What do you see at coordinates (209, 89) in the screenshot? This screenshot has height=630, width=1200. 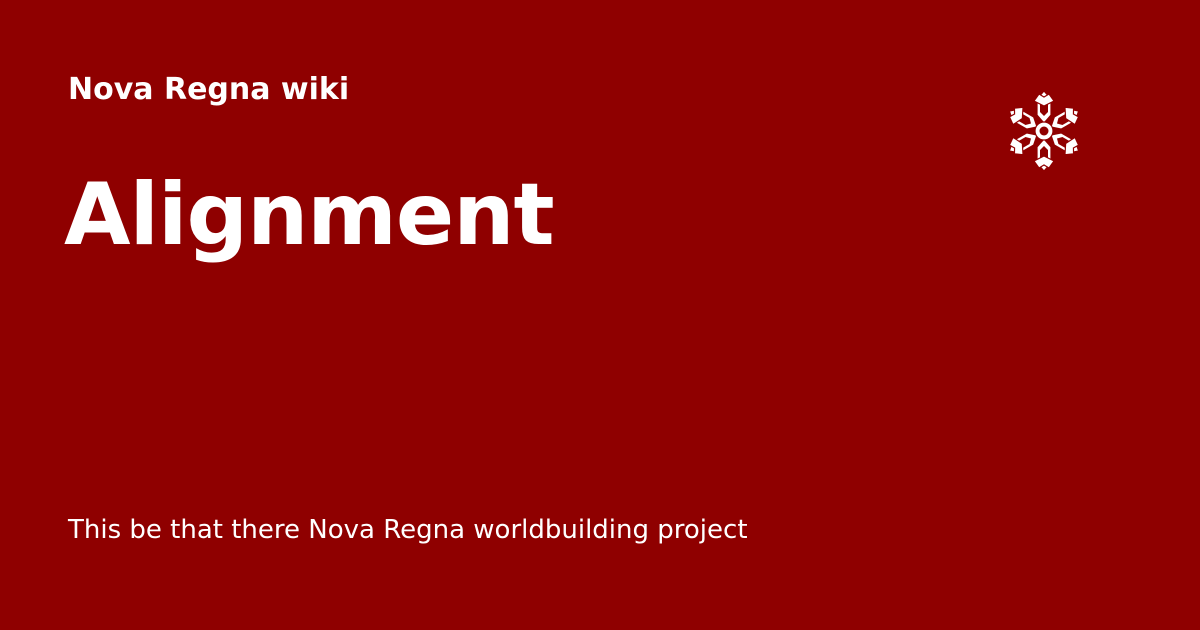 I see `site-name: Nova Regna wiki` at bounding box center [209, 89].